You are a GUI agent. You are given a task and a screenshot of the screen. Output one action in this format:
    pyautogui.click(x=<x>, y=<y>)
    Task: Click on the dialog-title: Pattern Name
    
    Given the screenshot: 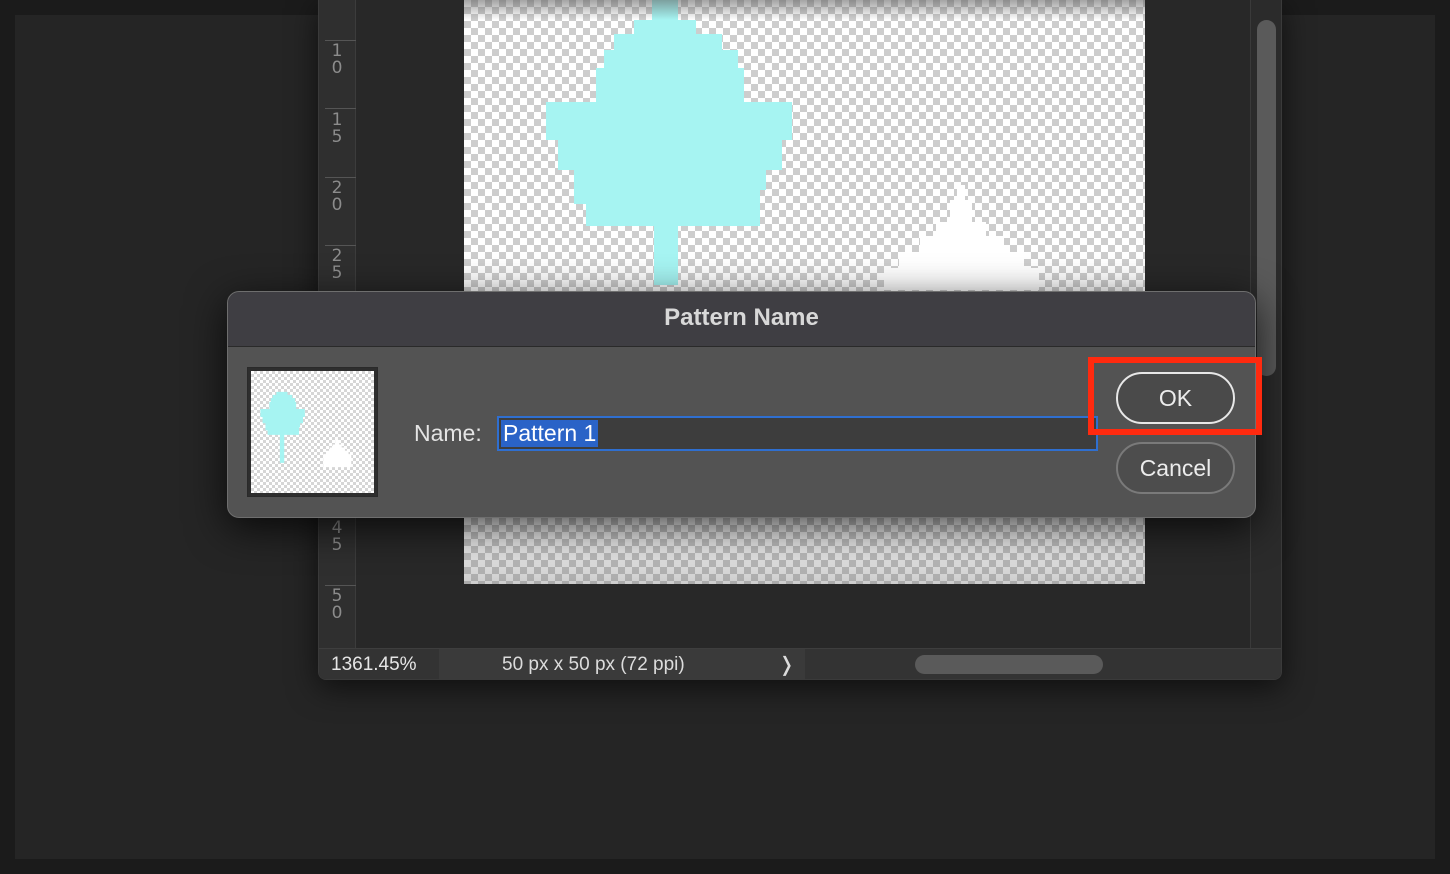 What is the action you would take?
    pyautogui.click(x=741, y=317)
    